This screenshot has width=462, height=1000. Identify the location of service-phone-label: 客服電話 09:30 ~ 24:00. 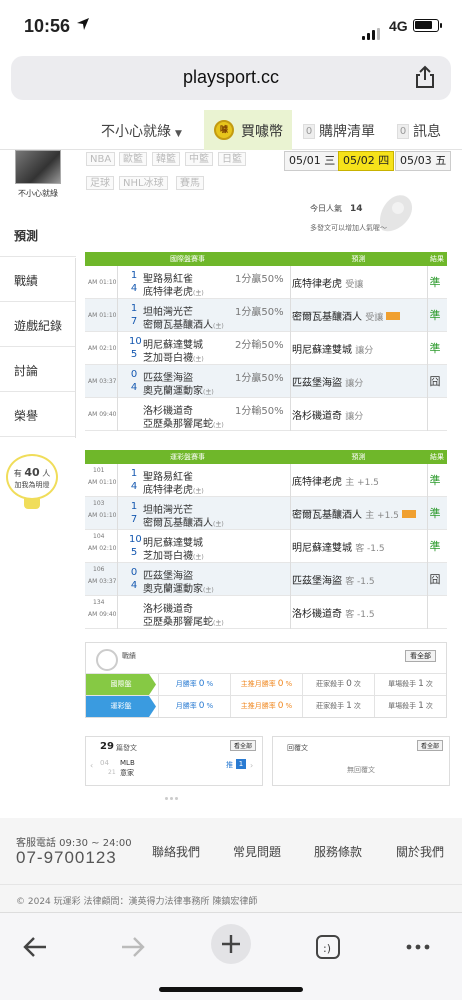
(74, 843).